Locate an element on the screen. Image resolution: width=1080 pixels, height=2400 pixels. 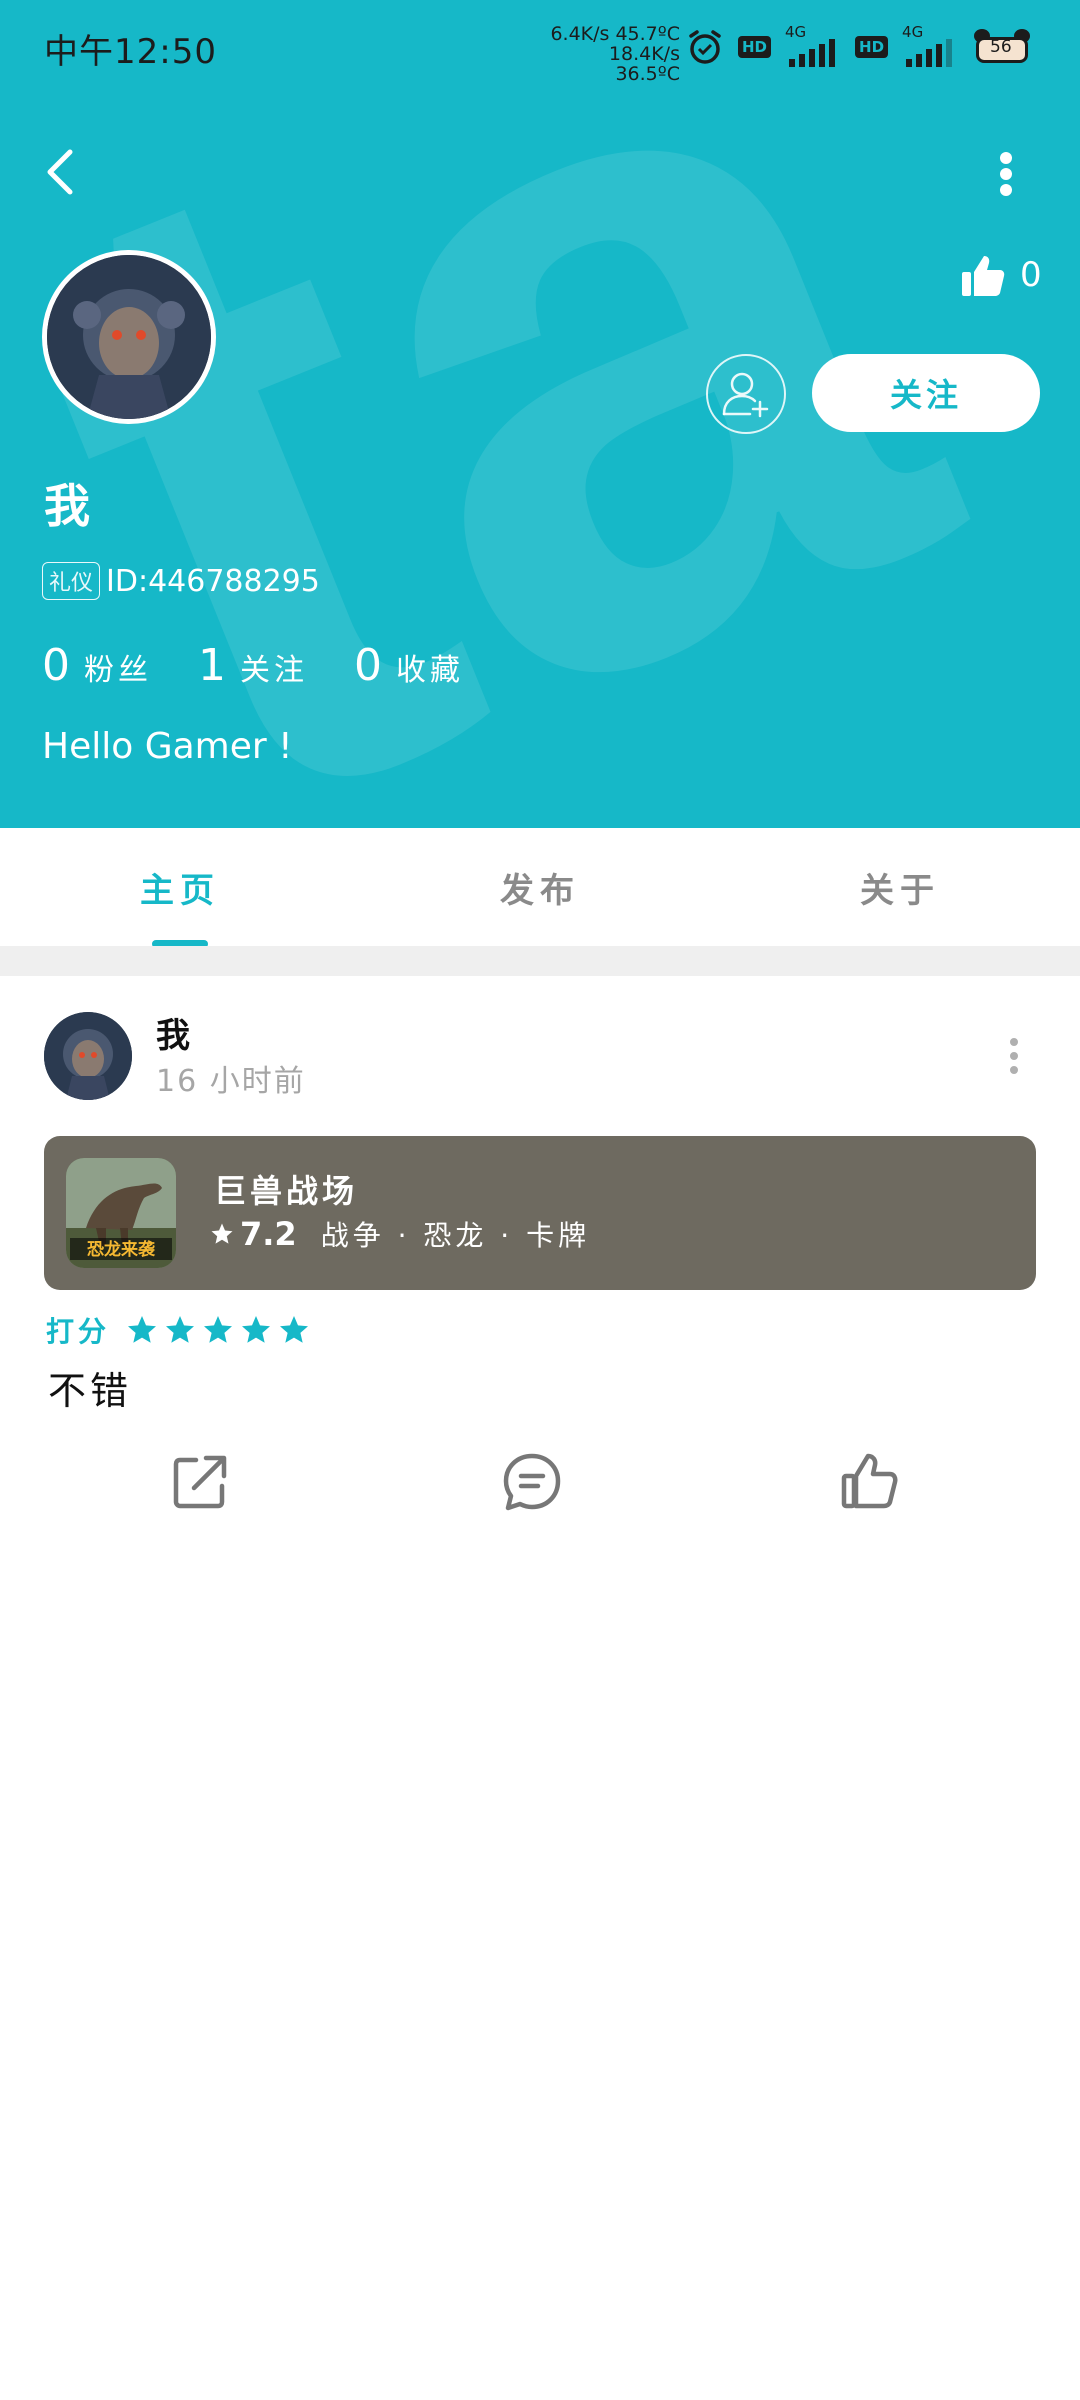
stat-label: 关注 is located at coordinates (274, 670).